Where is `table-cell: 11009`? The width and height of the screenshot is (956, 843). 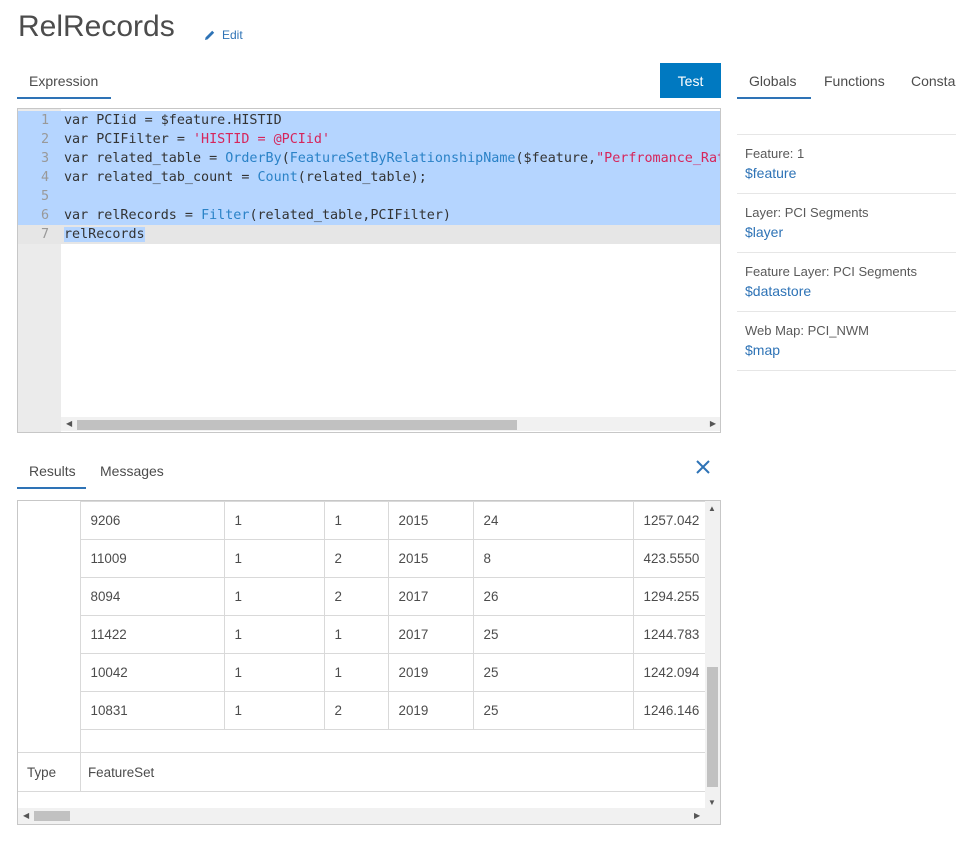
table-cell: 11009 is located at coordinates (152, 558).